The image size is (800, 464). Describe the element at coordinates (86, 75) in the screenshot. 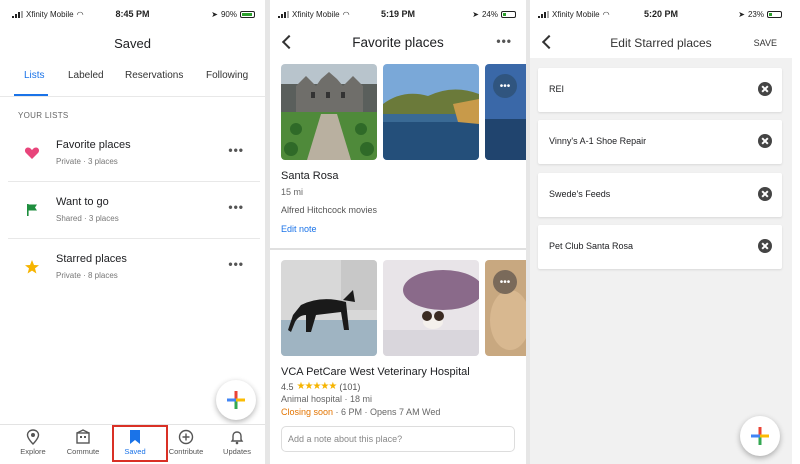

I see `tab-labeled: Labeled` at that location.